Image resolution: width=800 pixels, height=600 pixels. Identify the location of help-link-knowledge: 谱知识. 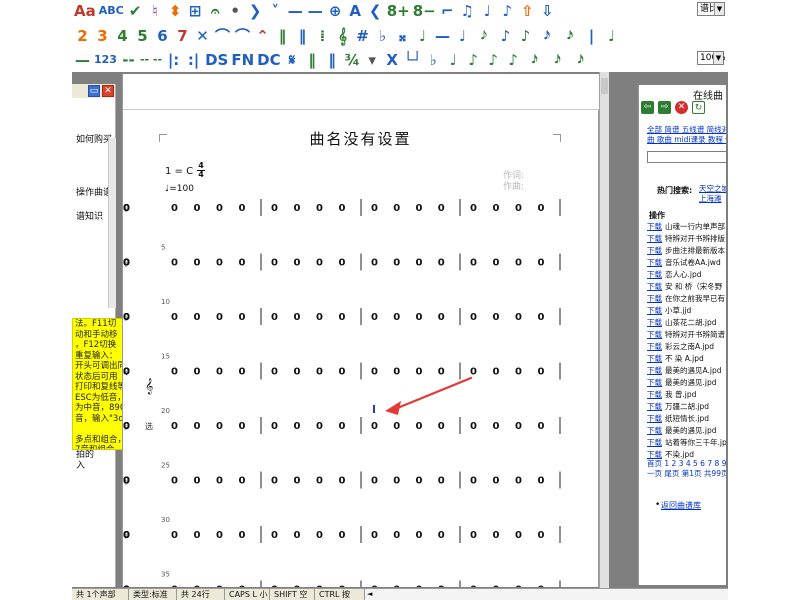
(89, 215).